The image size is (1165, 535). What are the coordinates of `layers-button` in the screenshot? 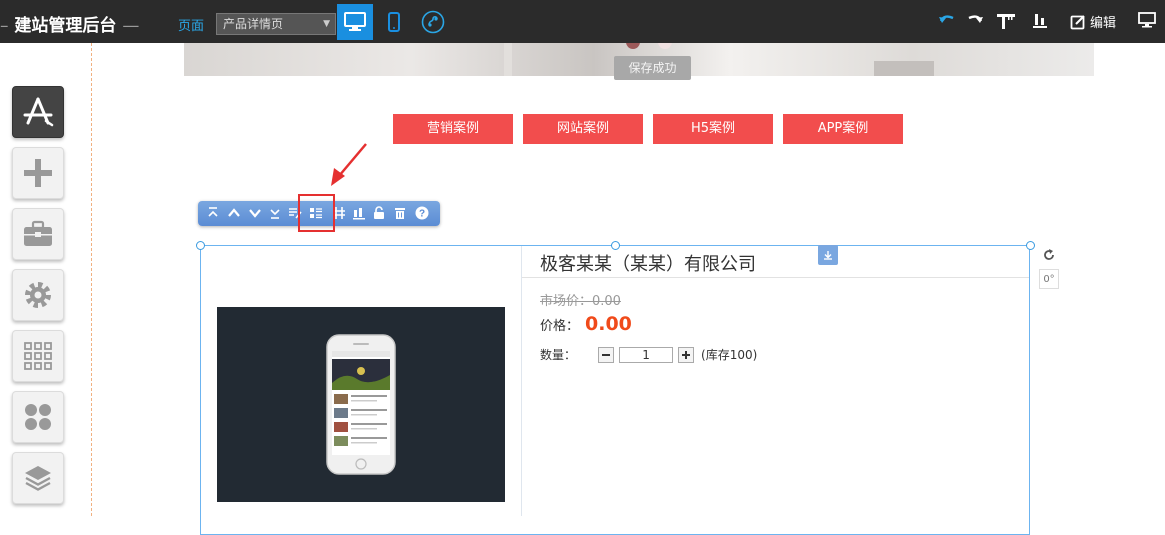 It's located at (38, 478).